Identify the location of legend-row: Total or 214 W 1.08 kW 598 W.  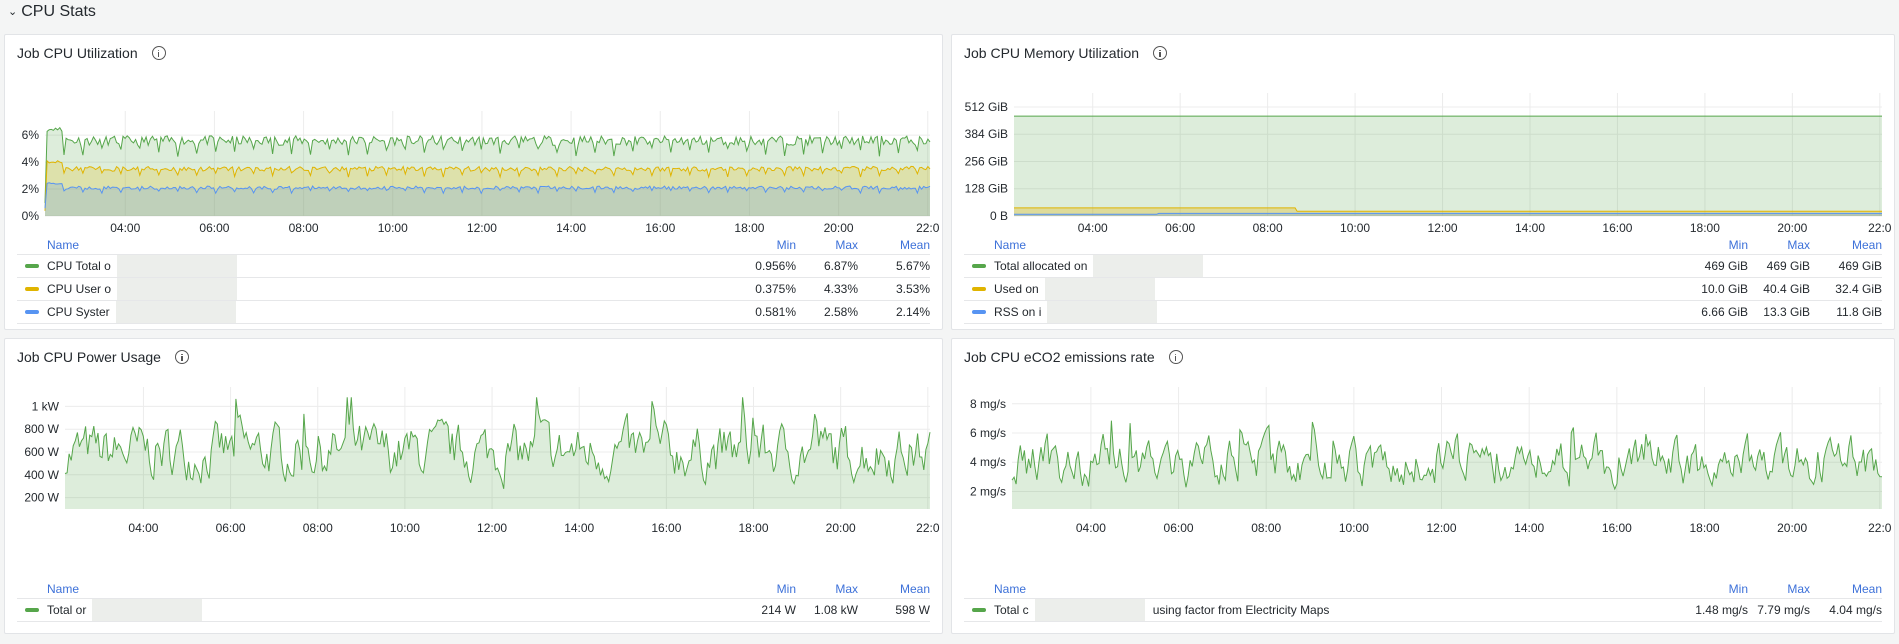
(473, 610).